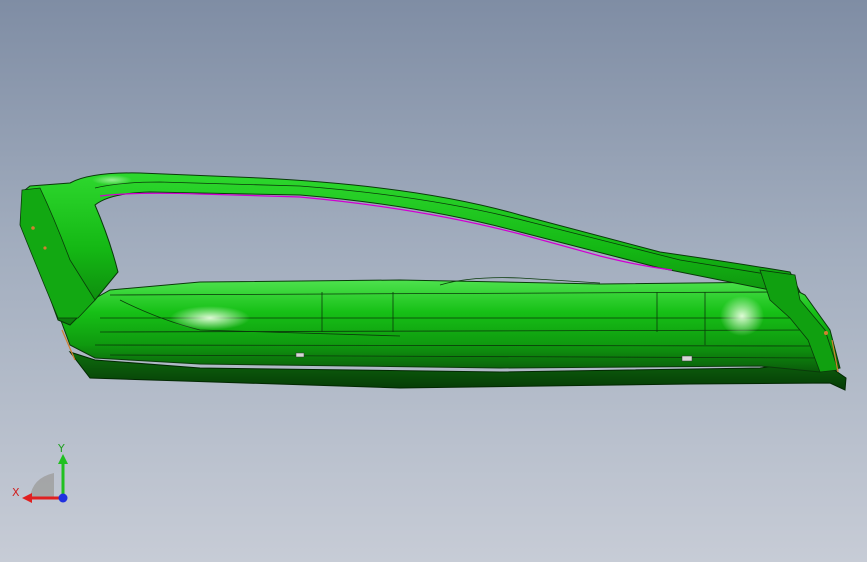 Image resolution: width=867 pixels, height=562 pixels. What do you see at coordinates (742, 316) in the screenshot?
I see `shine-right` at bounding box center [742, 316].